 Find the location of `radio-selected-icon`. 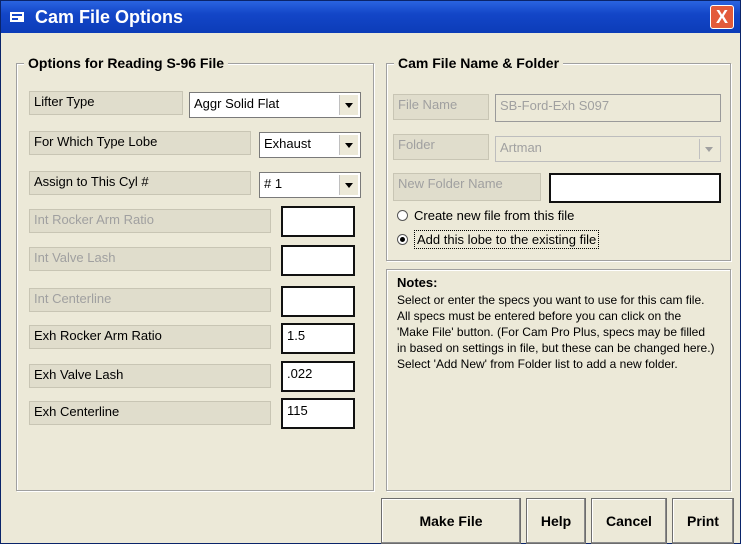

radio-selected-icon is located at coordinates (402, 239).